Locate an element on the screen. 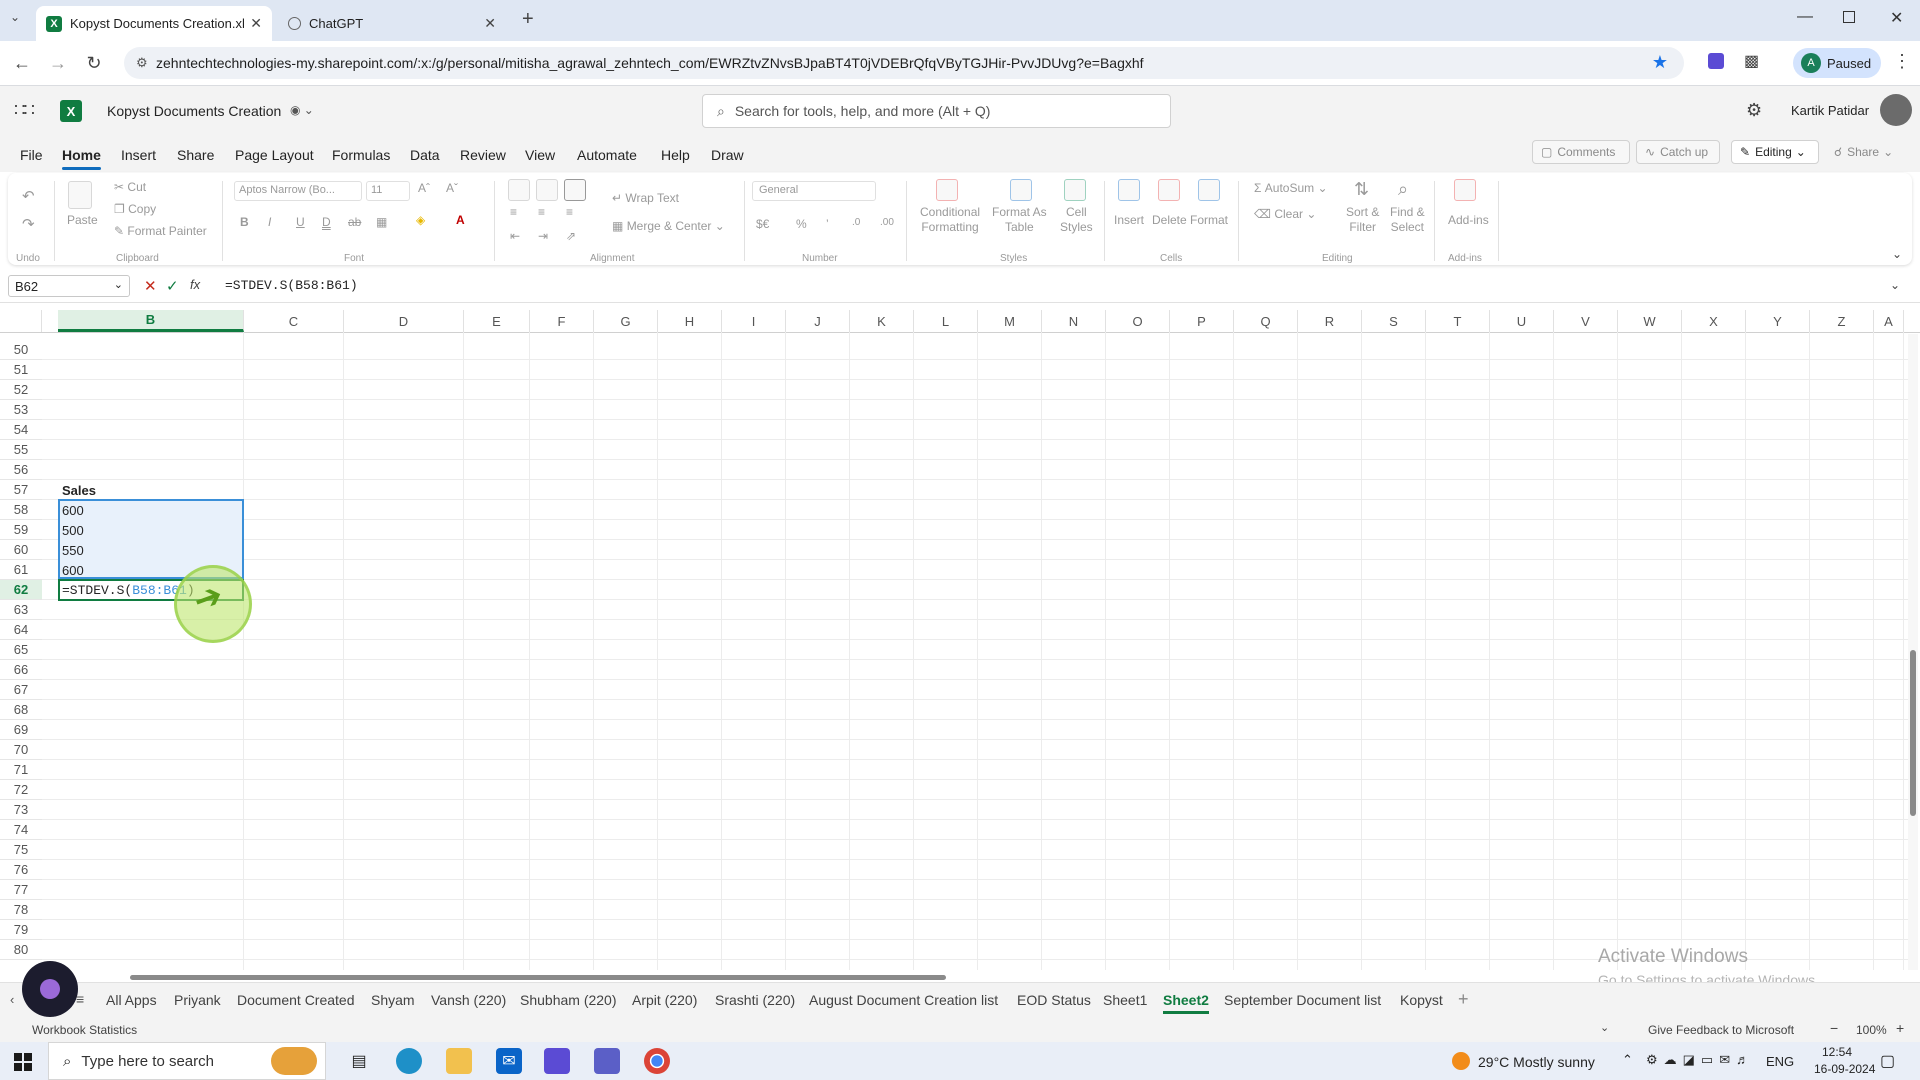 The height and width of the screenshot is (1080, 1920). row-header: 80 is located at coordinates (21, 950).